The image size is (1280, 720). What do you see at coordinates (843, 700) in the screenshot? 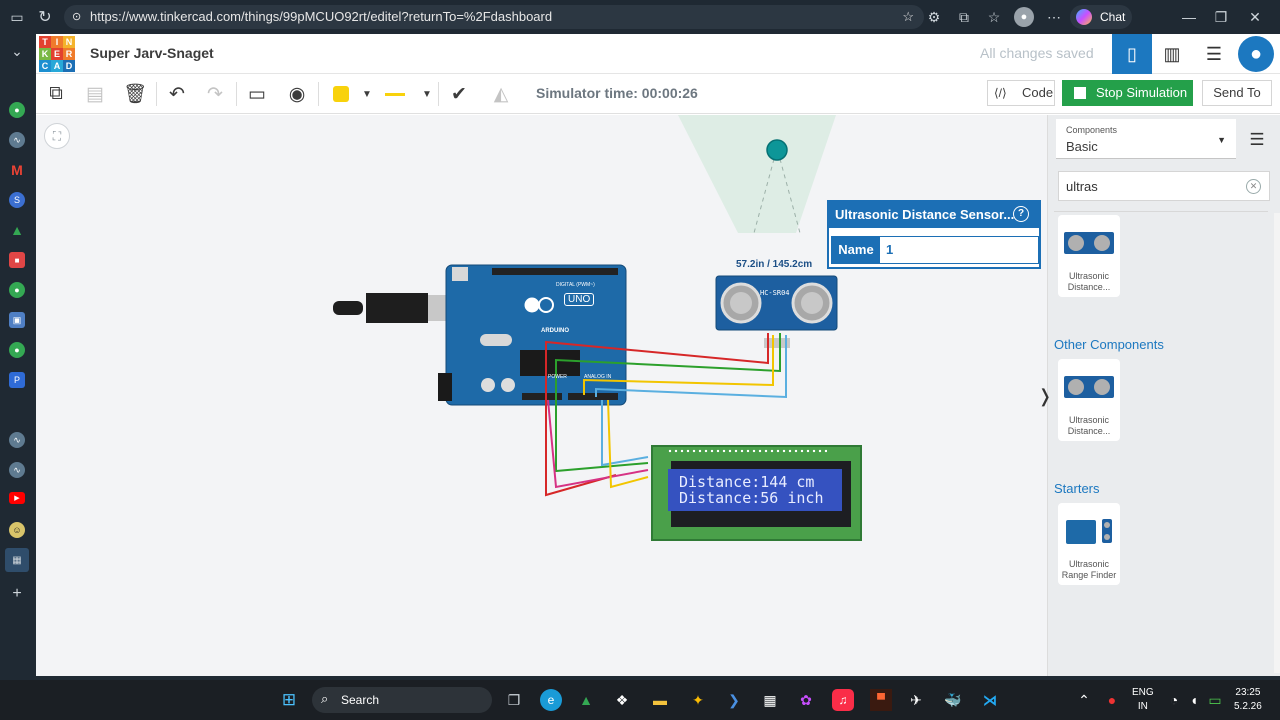
I see `music-icon: ♫` at bounding box center [843, 700].